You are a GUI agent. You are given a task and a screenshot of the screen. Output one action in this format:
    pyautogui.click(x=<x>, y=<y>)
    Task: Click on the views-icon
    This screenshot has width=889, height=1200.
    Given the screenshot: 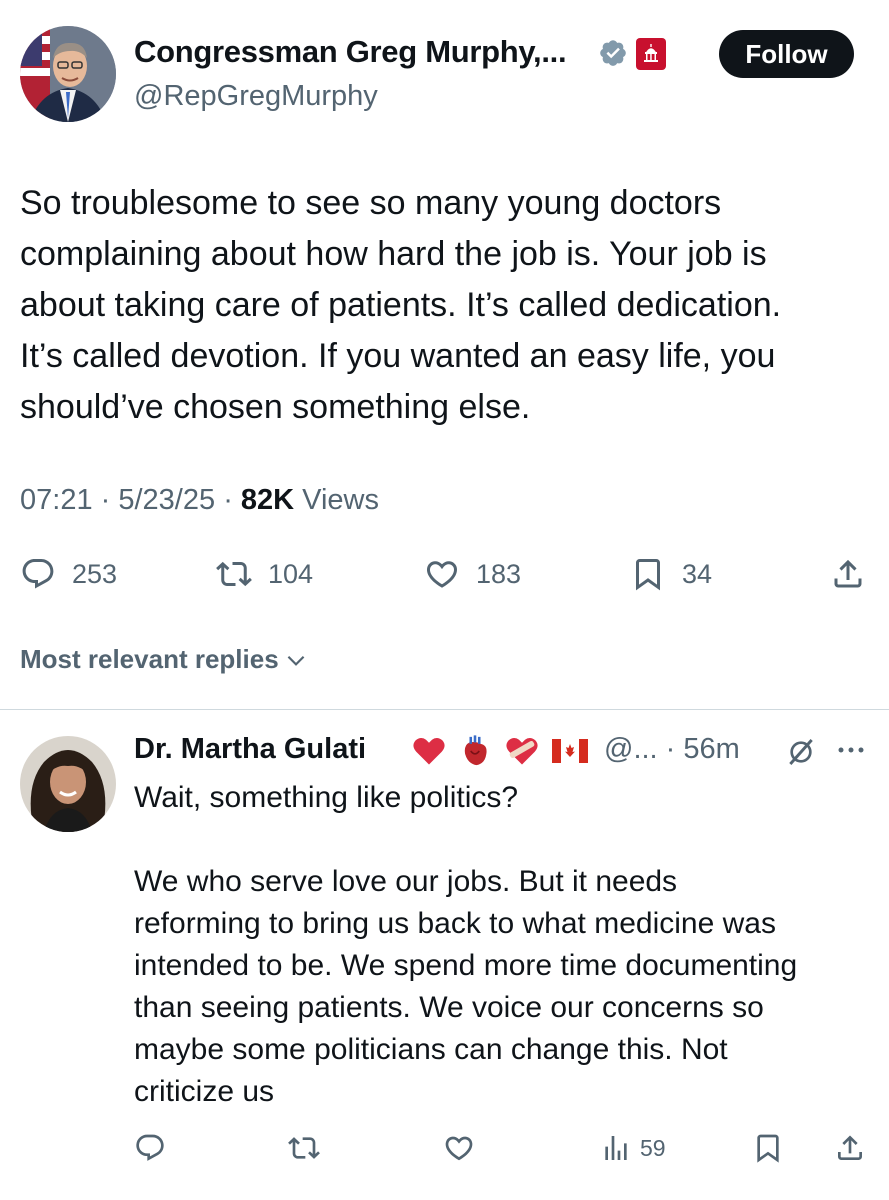 What is the action you would take?
    pyautogui.click(x=616, y=1148)
    